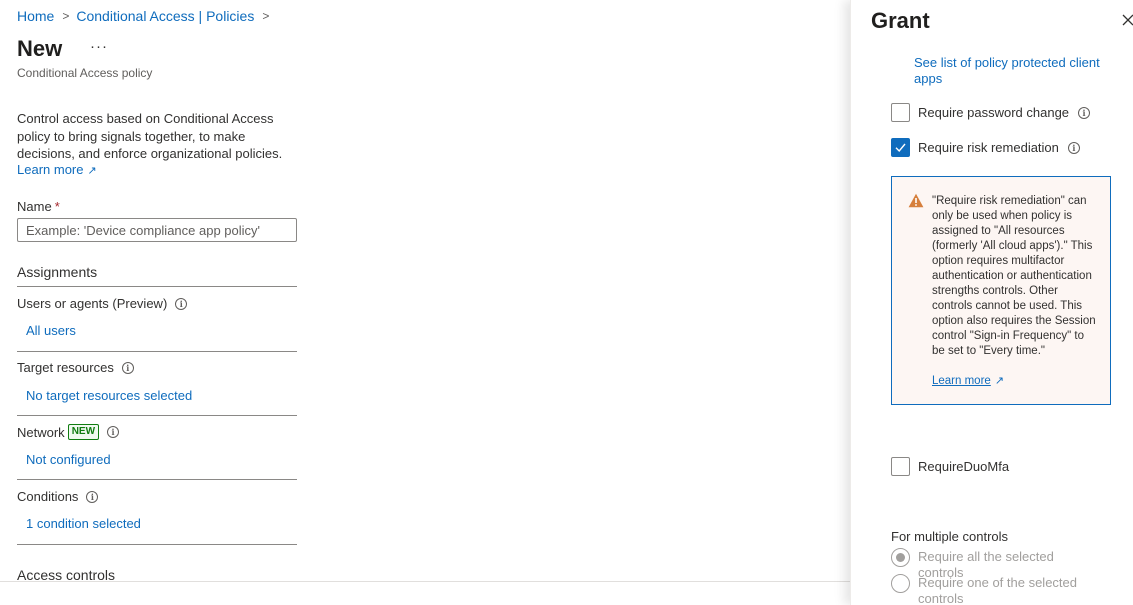 This screenshot has width=1133, height=605. I want to click on name-input, so click(157, 230).